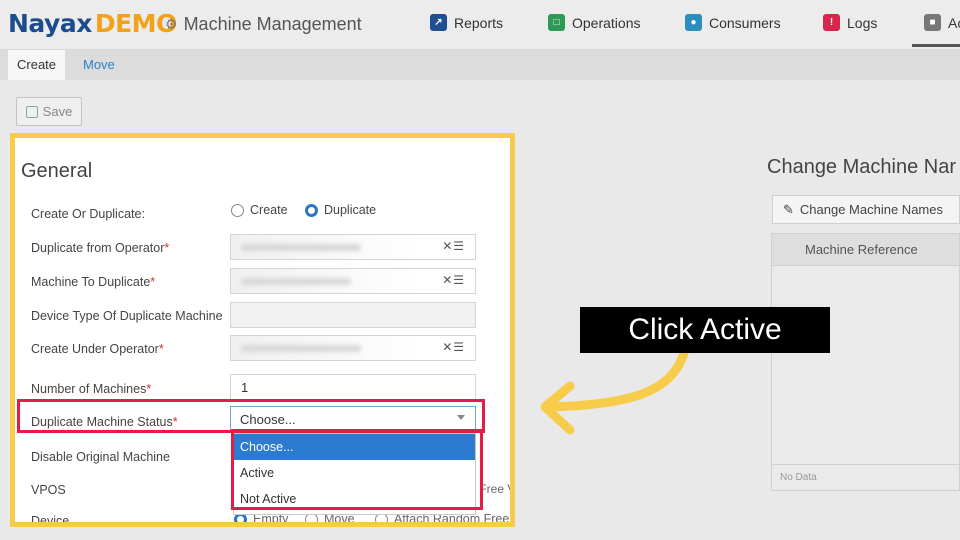 The height and width of the screenshot is (540, 960). What do you see at coordinates (57, 111) in the screenshot?
I see `save-label: Save` at bounding box center [57, 111].